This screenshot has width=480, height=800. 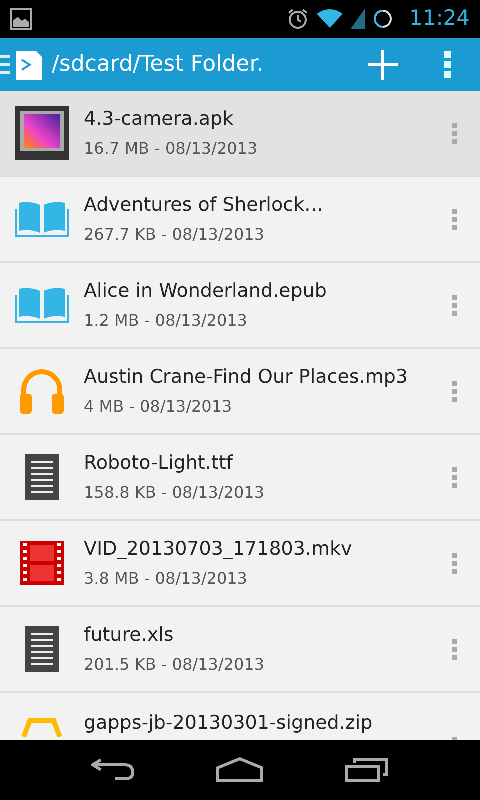 What do you see at coordinates (240, 392) in the screenshot?
I see `file-row: Austin Crane-Find Our Places.mp3 4 MB - 08/13/2013` at bounding box center [240, 392].